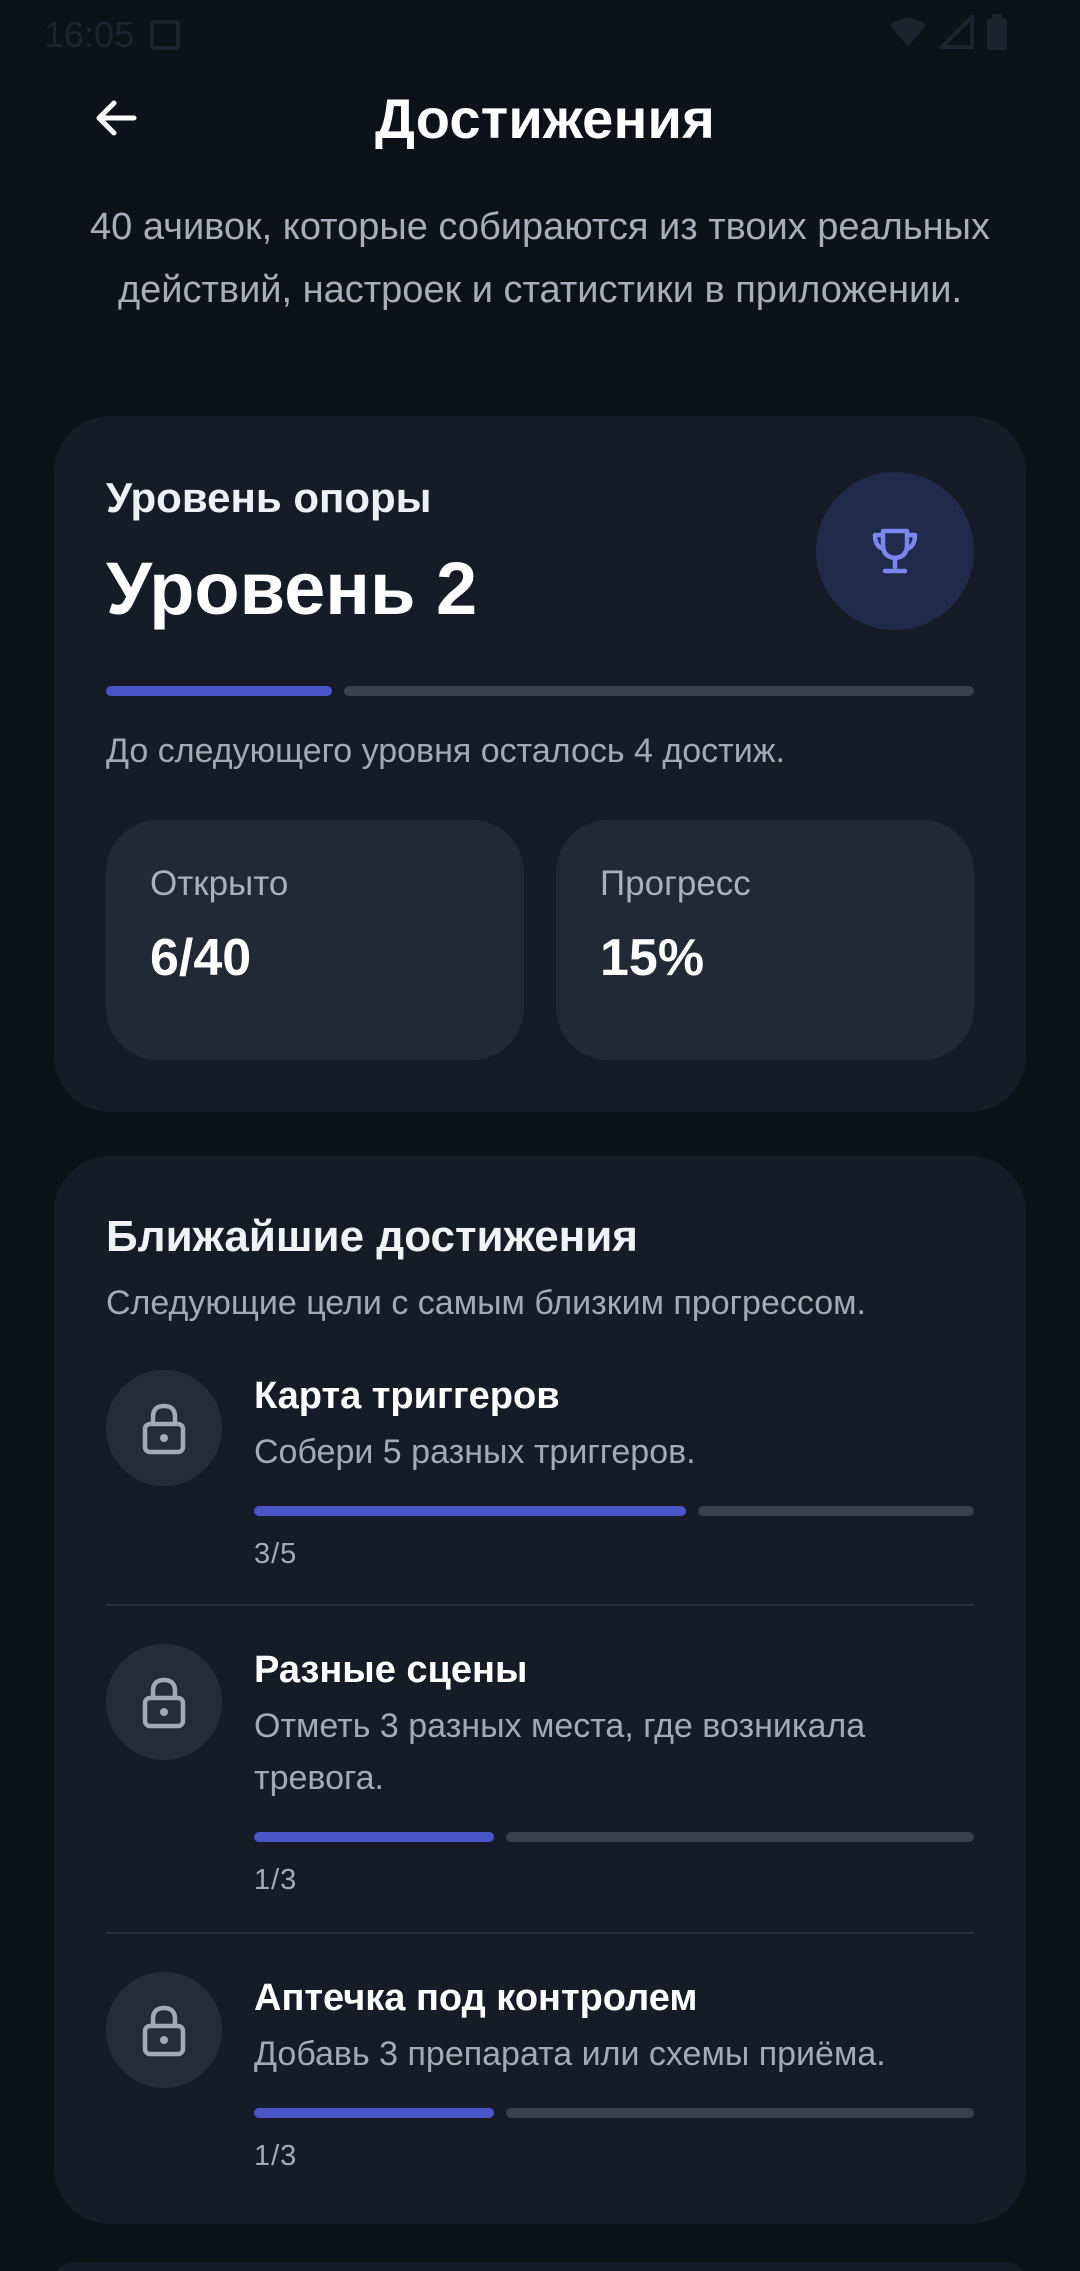 This screenshot has height=2271, width=1080. Describe the element at coordinates (315, 940) in the screenshot. I see `stat-open: Открыто 6/40` at that location.